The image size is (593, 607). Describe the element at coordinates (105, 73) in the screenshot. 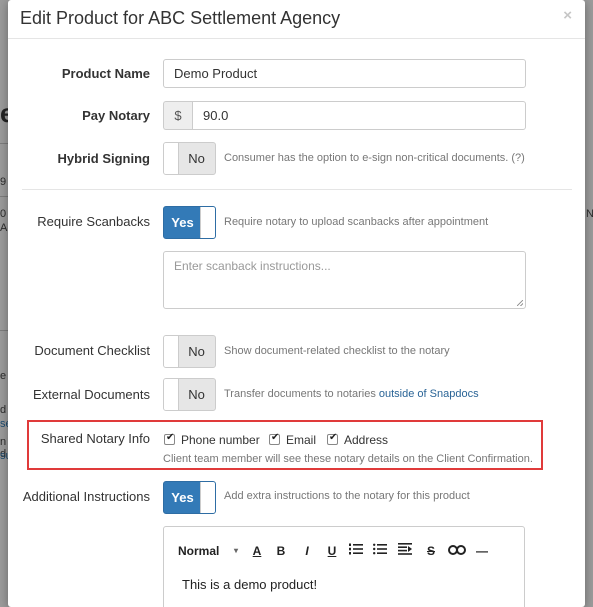

I see `product-name-label: Product Name` at that location.